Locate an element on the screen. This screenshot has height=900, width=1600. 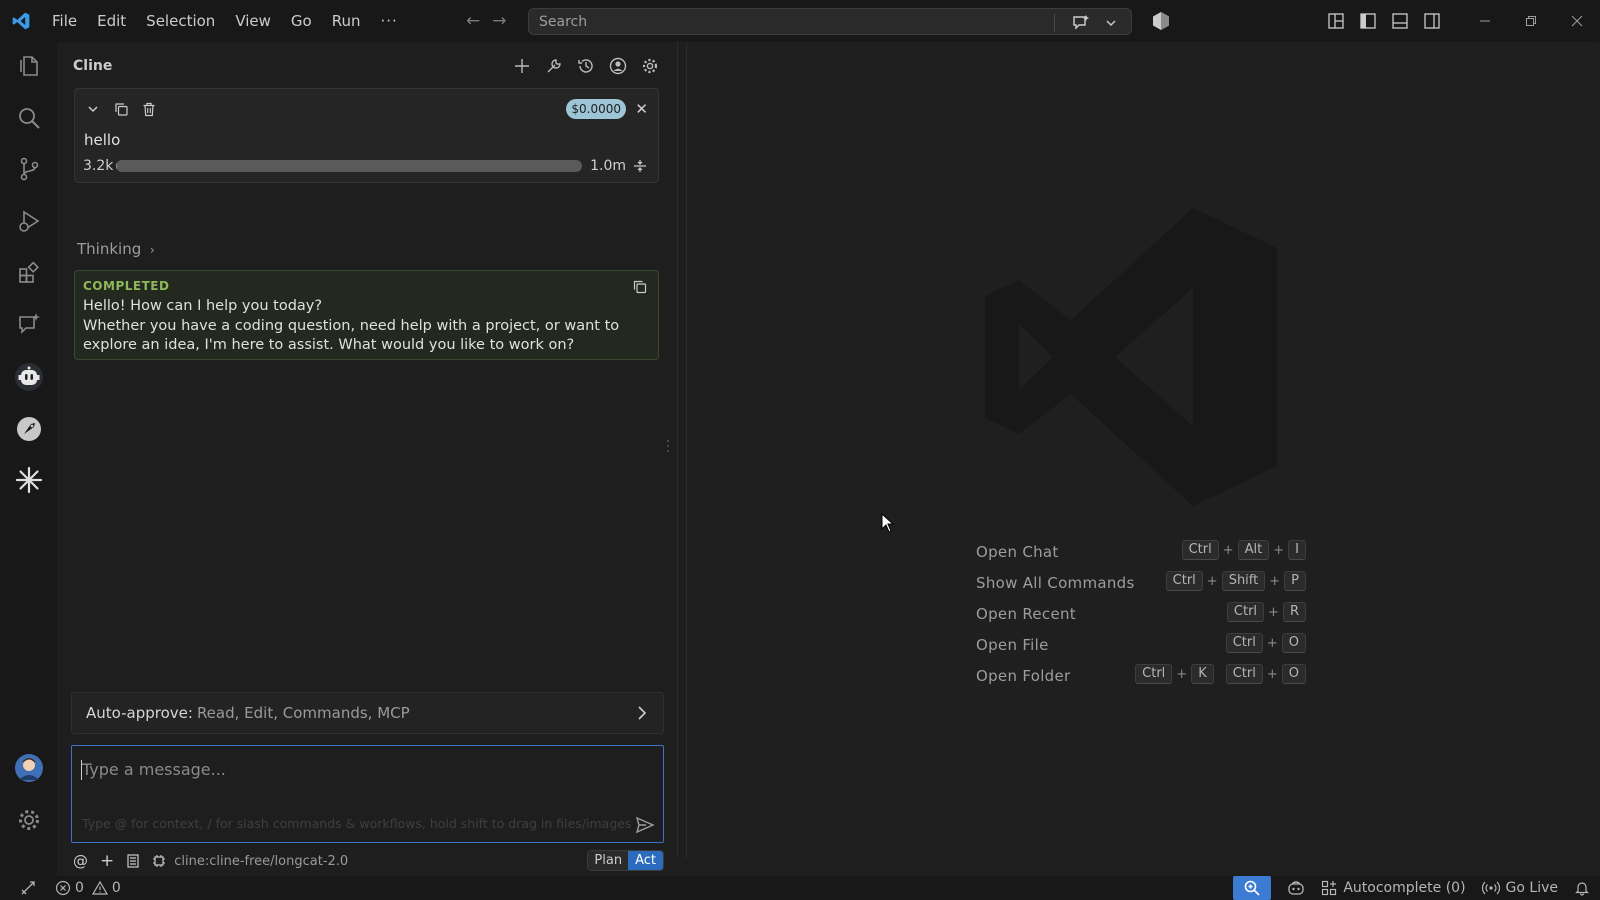
add-plus-icon: + is located at coordinates (107, 861).